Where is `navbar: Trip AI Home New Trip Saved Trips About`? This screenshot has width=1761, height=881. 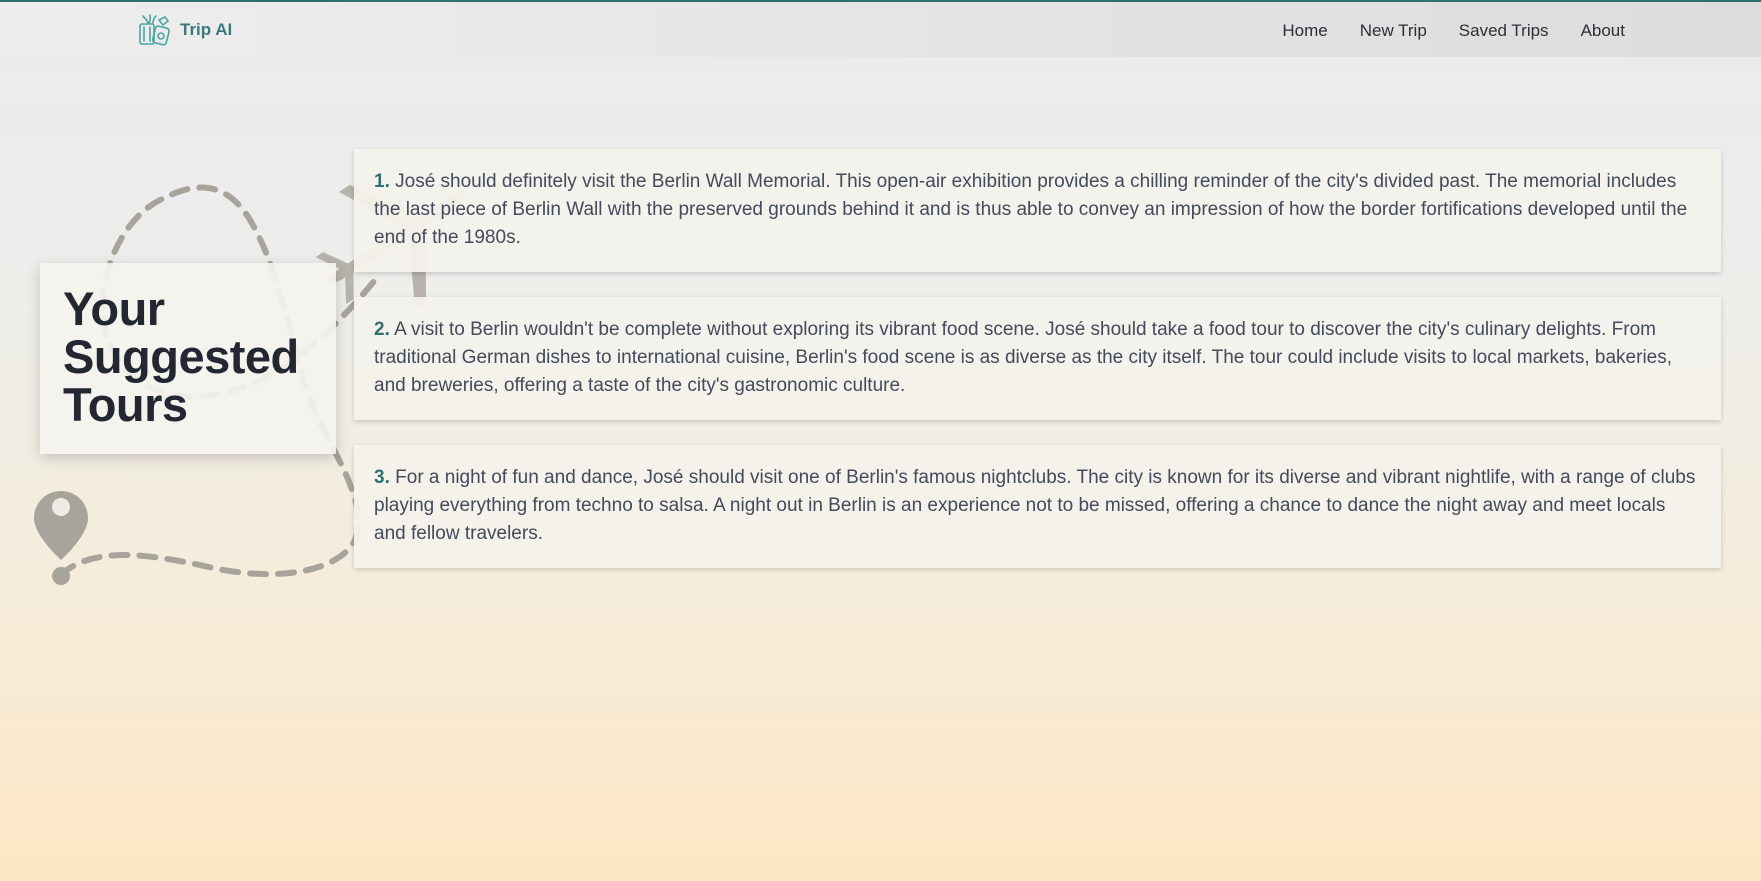 navbar: Trip AI Home New Trip Saved Trips About is located at coordinates (880, 28).